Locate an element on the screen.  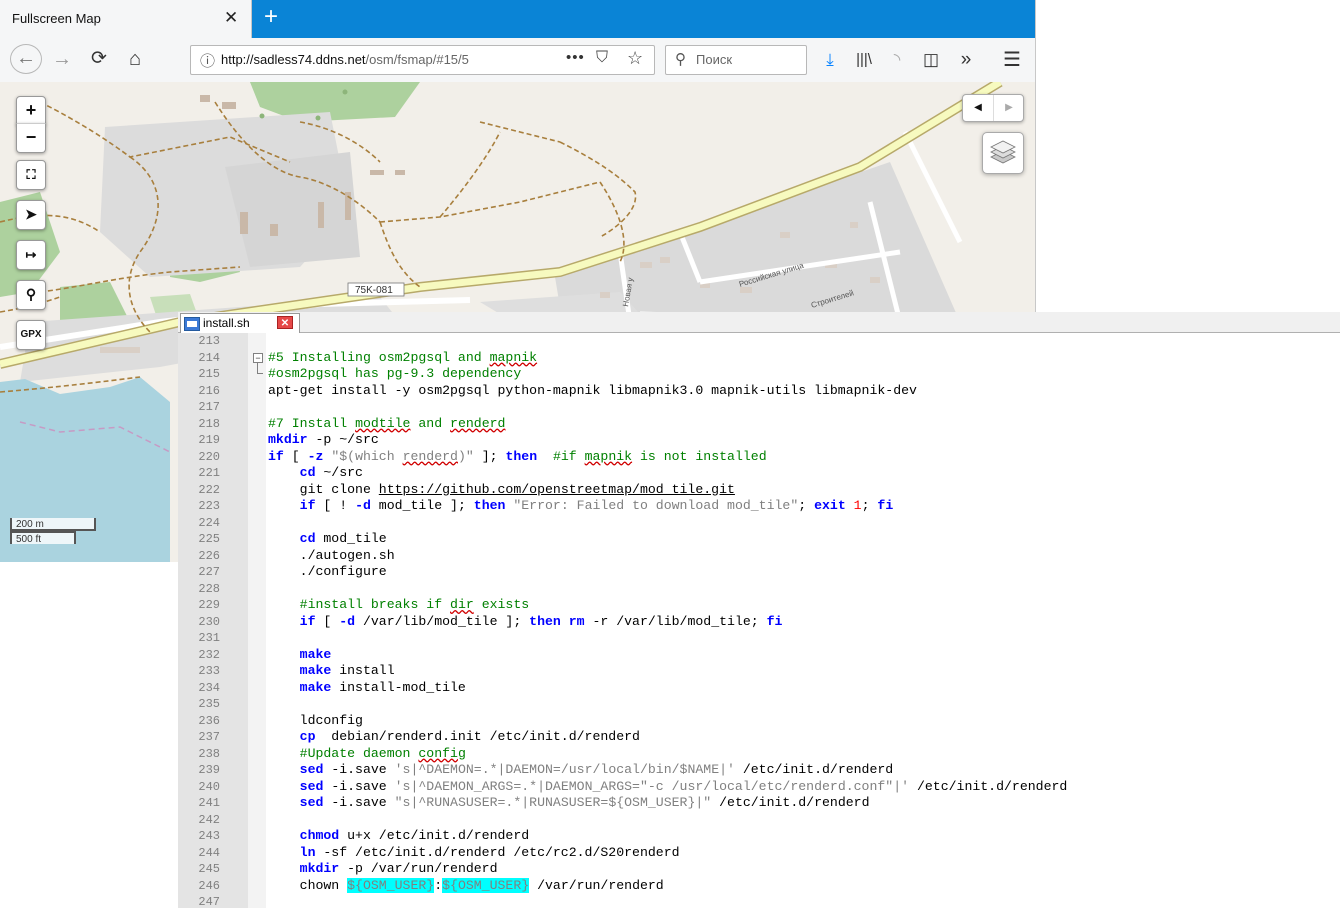
code-line: 234 make install-mod_tile is located at coordinates (759, 688).